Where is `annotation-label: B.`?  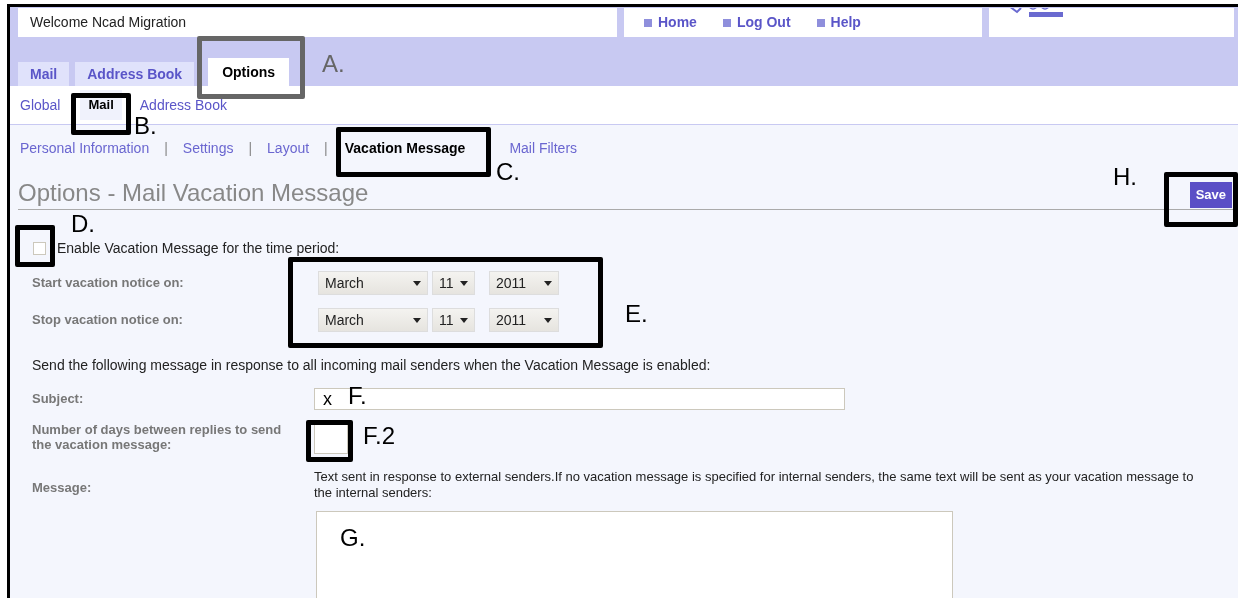
annotation-label: B. is located at coordinates (145, 126).